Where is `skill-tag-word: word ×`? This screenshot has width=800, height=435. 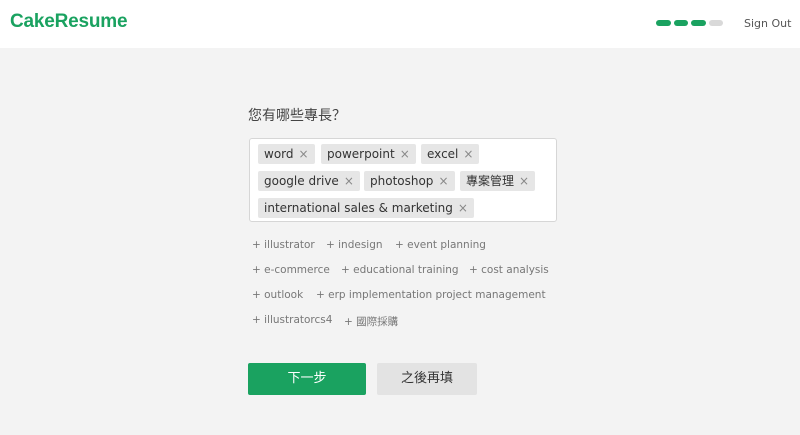 skill-tag-word: word × is located at coordinates (286, 154).